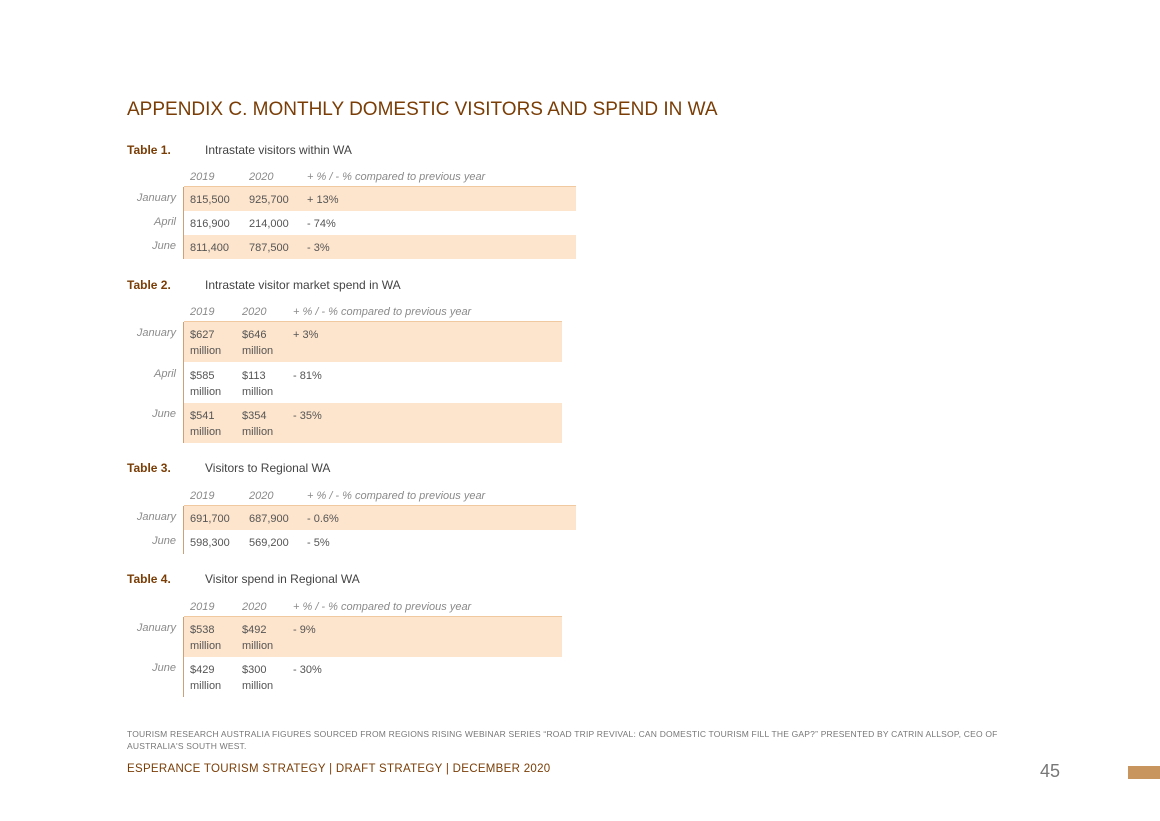 Image resolution: width=1160 pixels, height=821 pixels. I want to click on value-2020: 787,500, so click(269, 248).